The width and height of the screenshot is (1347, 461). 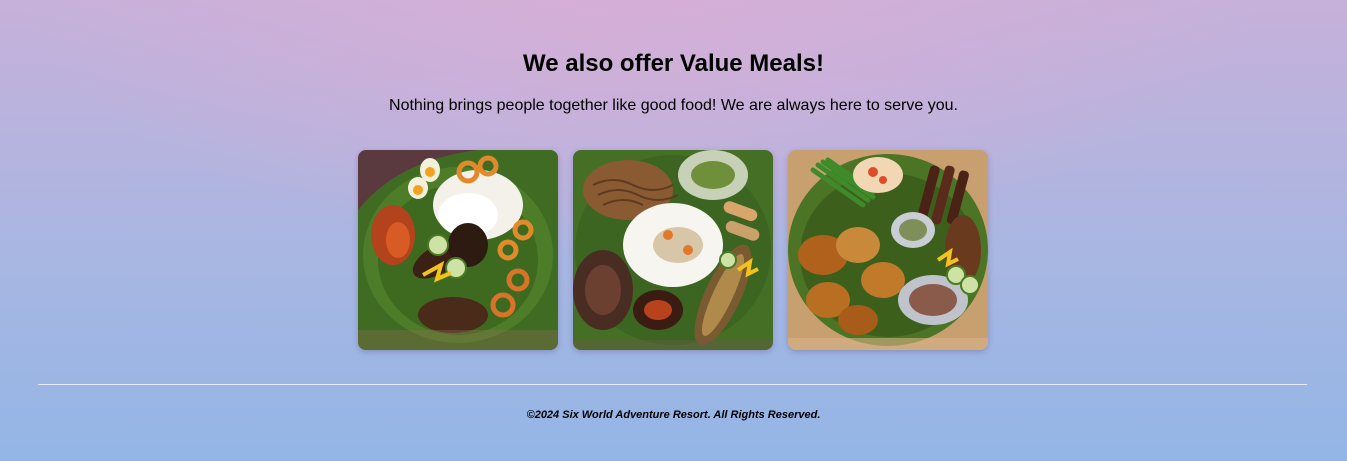 I want to click on section-title: We also offer Value Meals!, so click(x=673, y=63).